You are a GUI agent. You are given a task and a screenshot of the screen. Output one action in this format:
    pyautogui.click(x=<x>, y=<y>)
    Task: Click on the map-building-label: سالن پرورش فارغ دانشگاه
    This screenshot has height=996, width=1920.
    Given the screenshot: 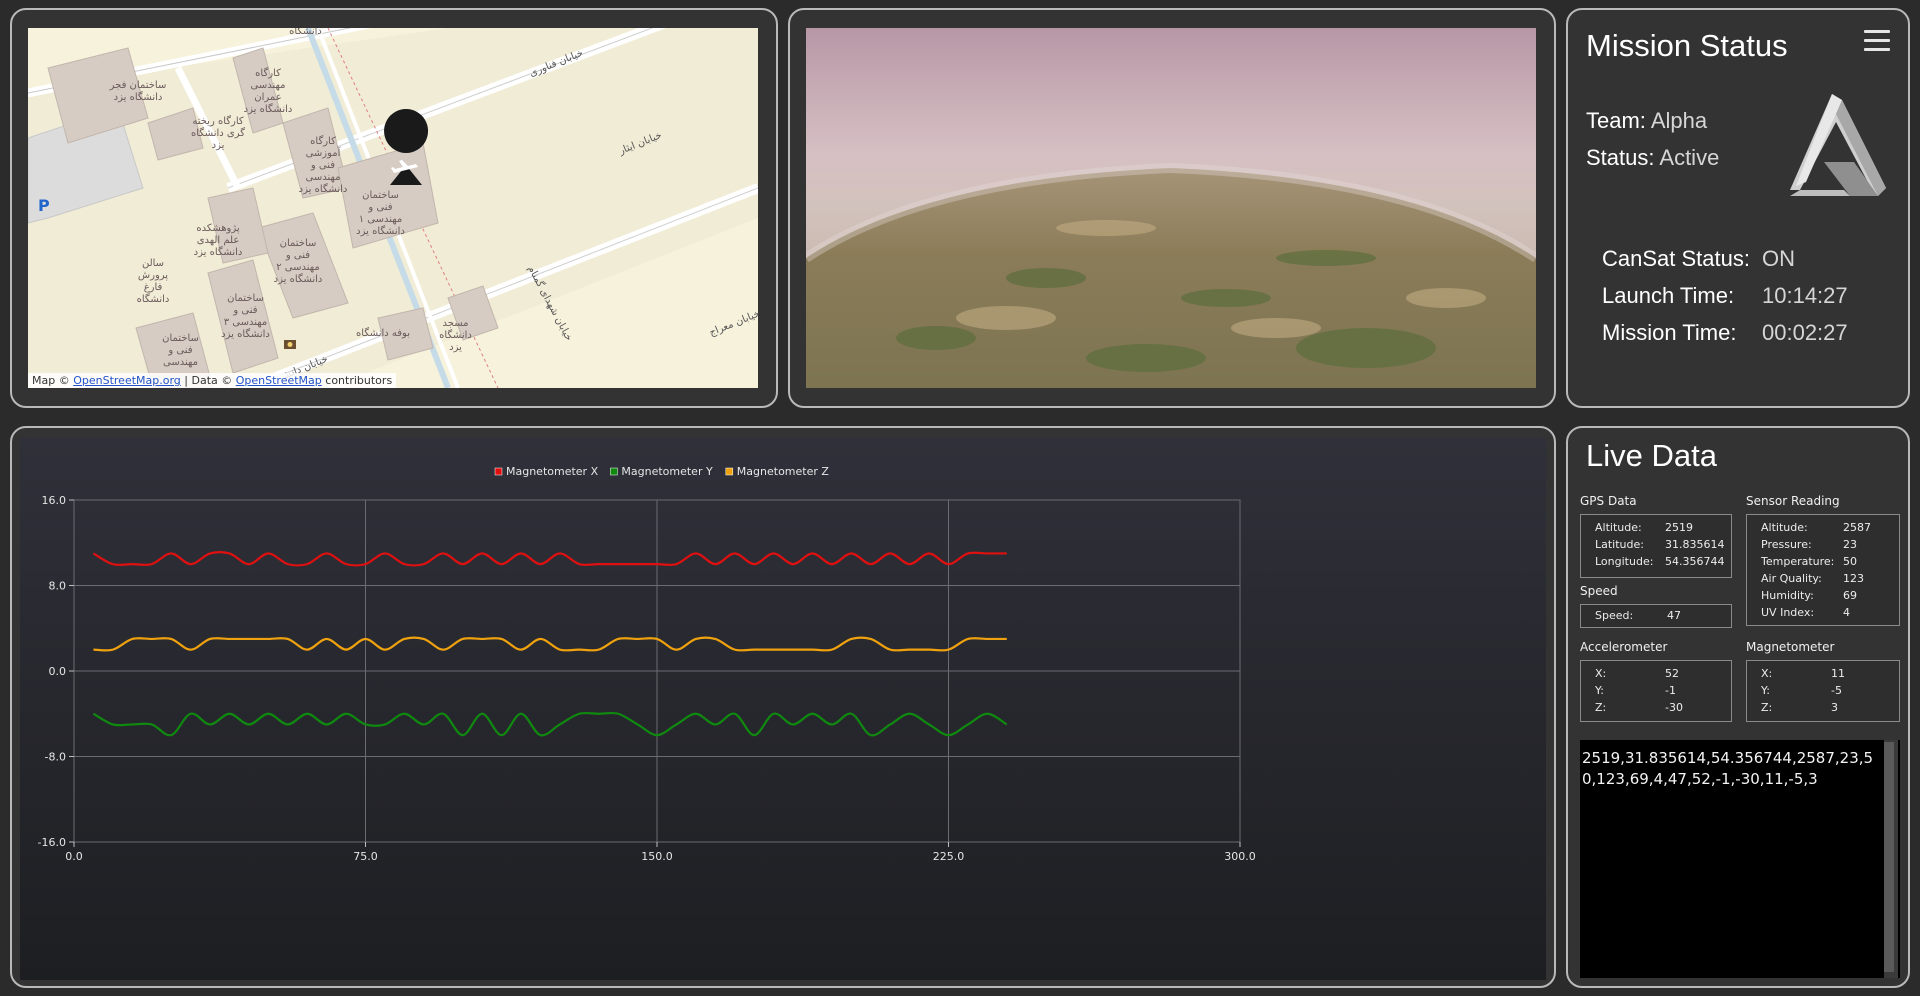 What is the action you would take?
    pyautogui.click(x=153, y=281)
    